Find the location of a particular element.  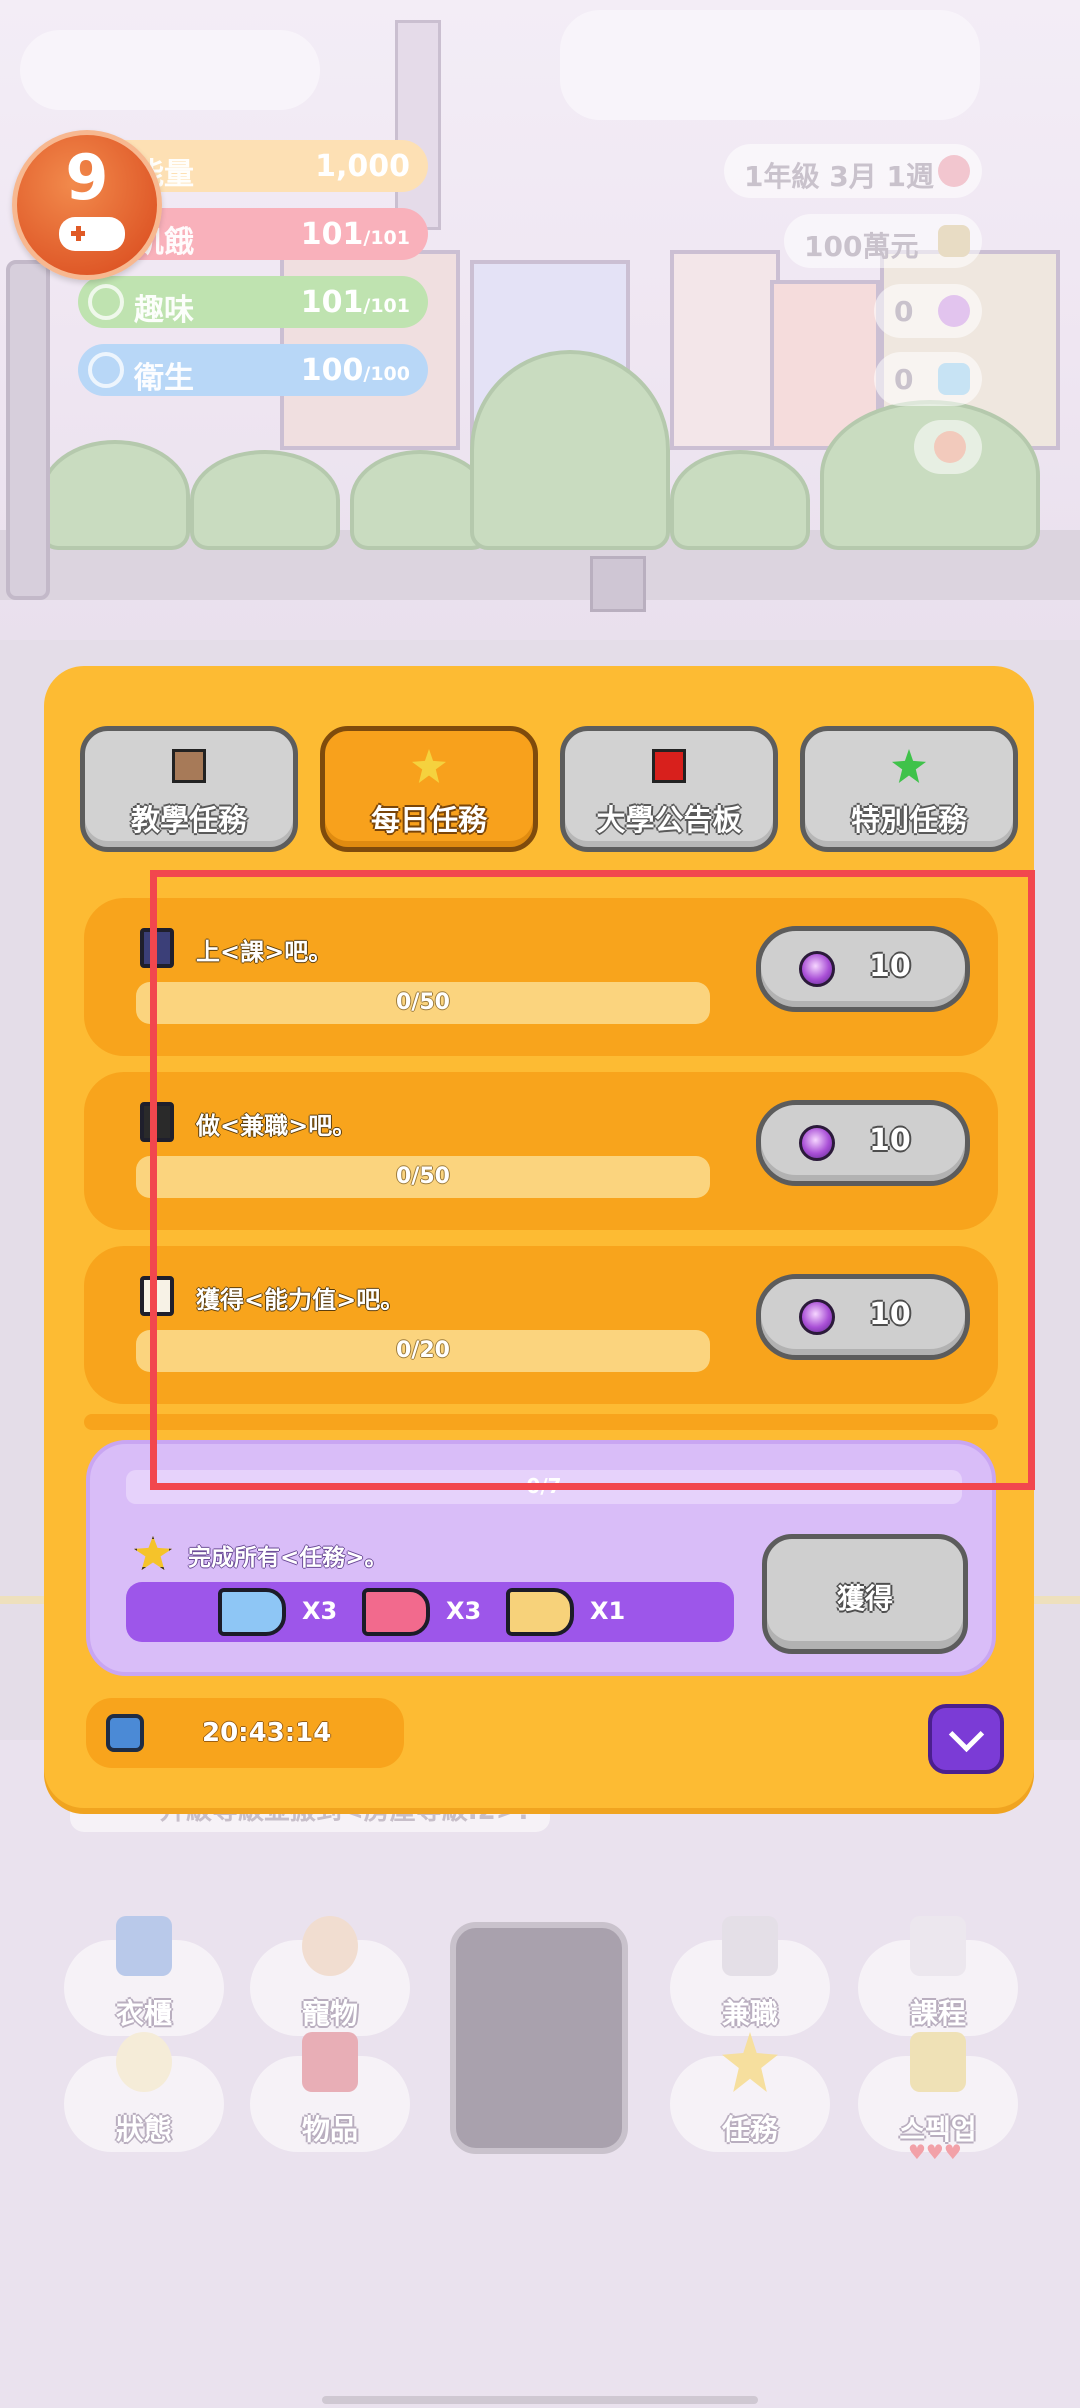

money-display: 100萬元 is located at coordinates (883, 241).